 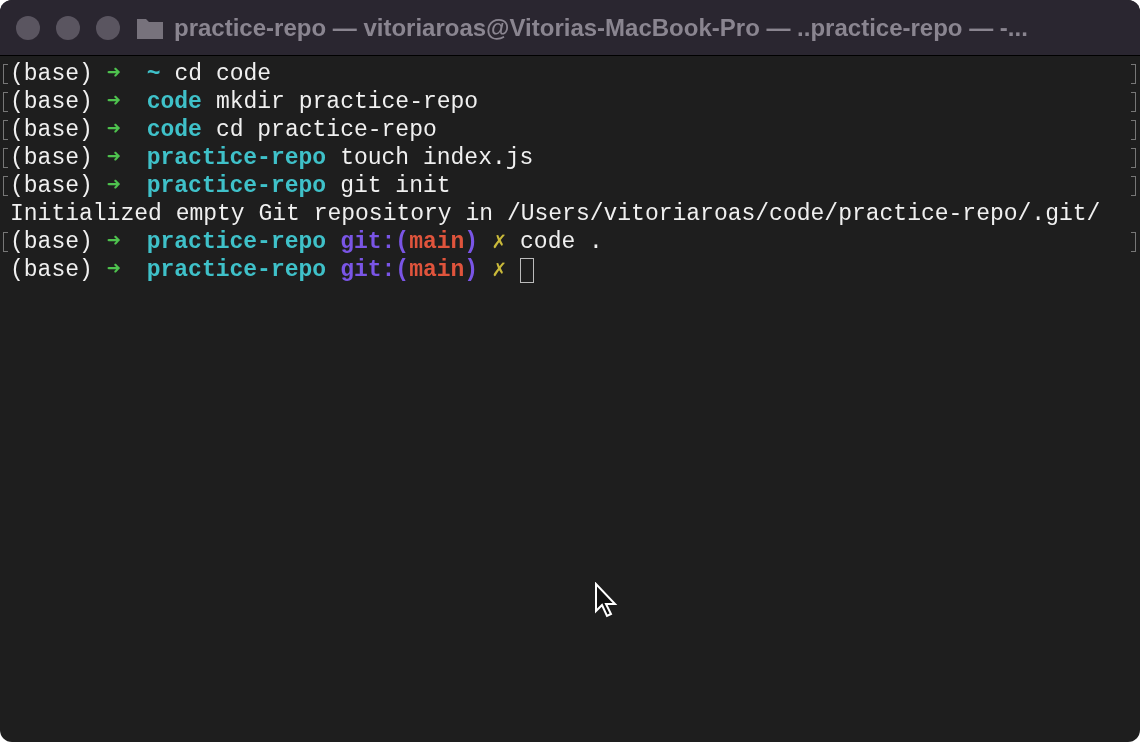 I want to click on command-text: git init, so click(x=395, y=186).